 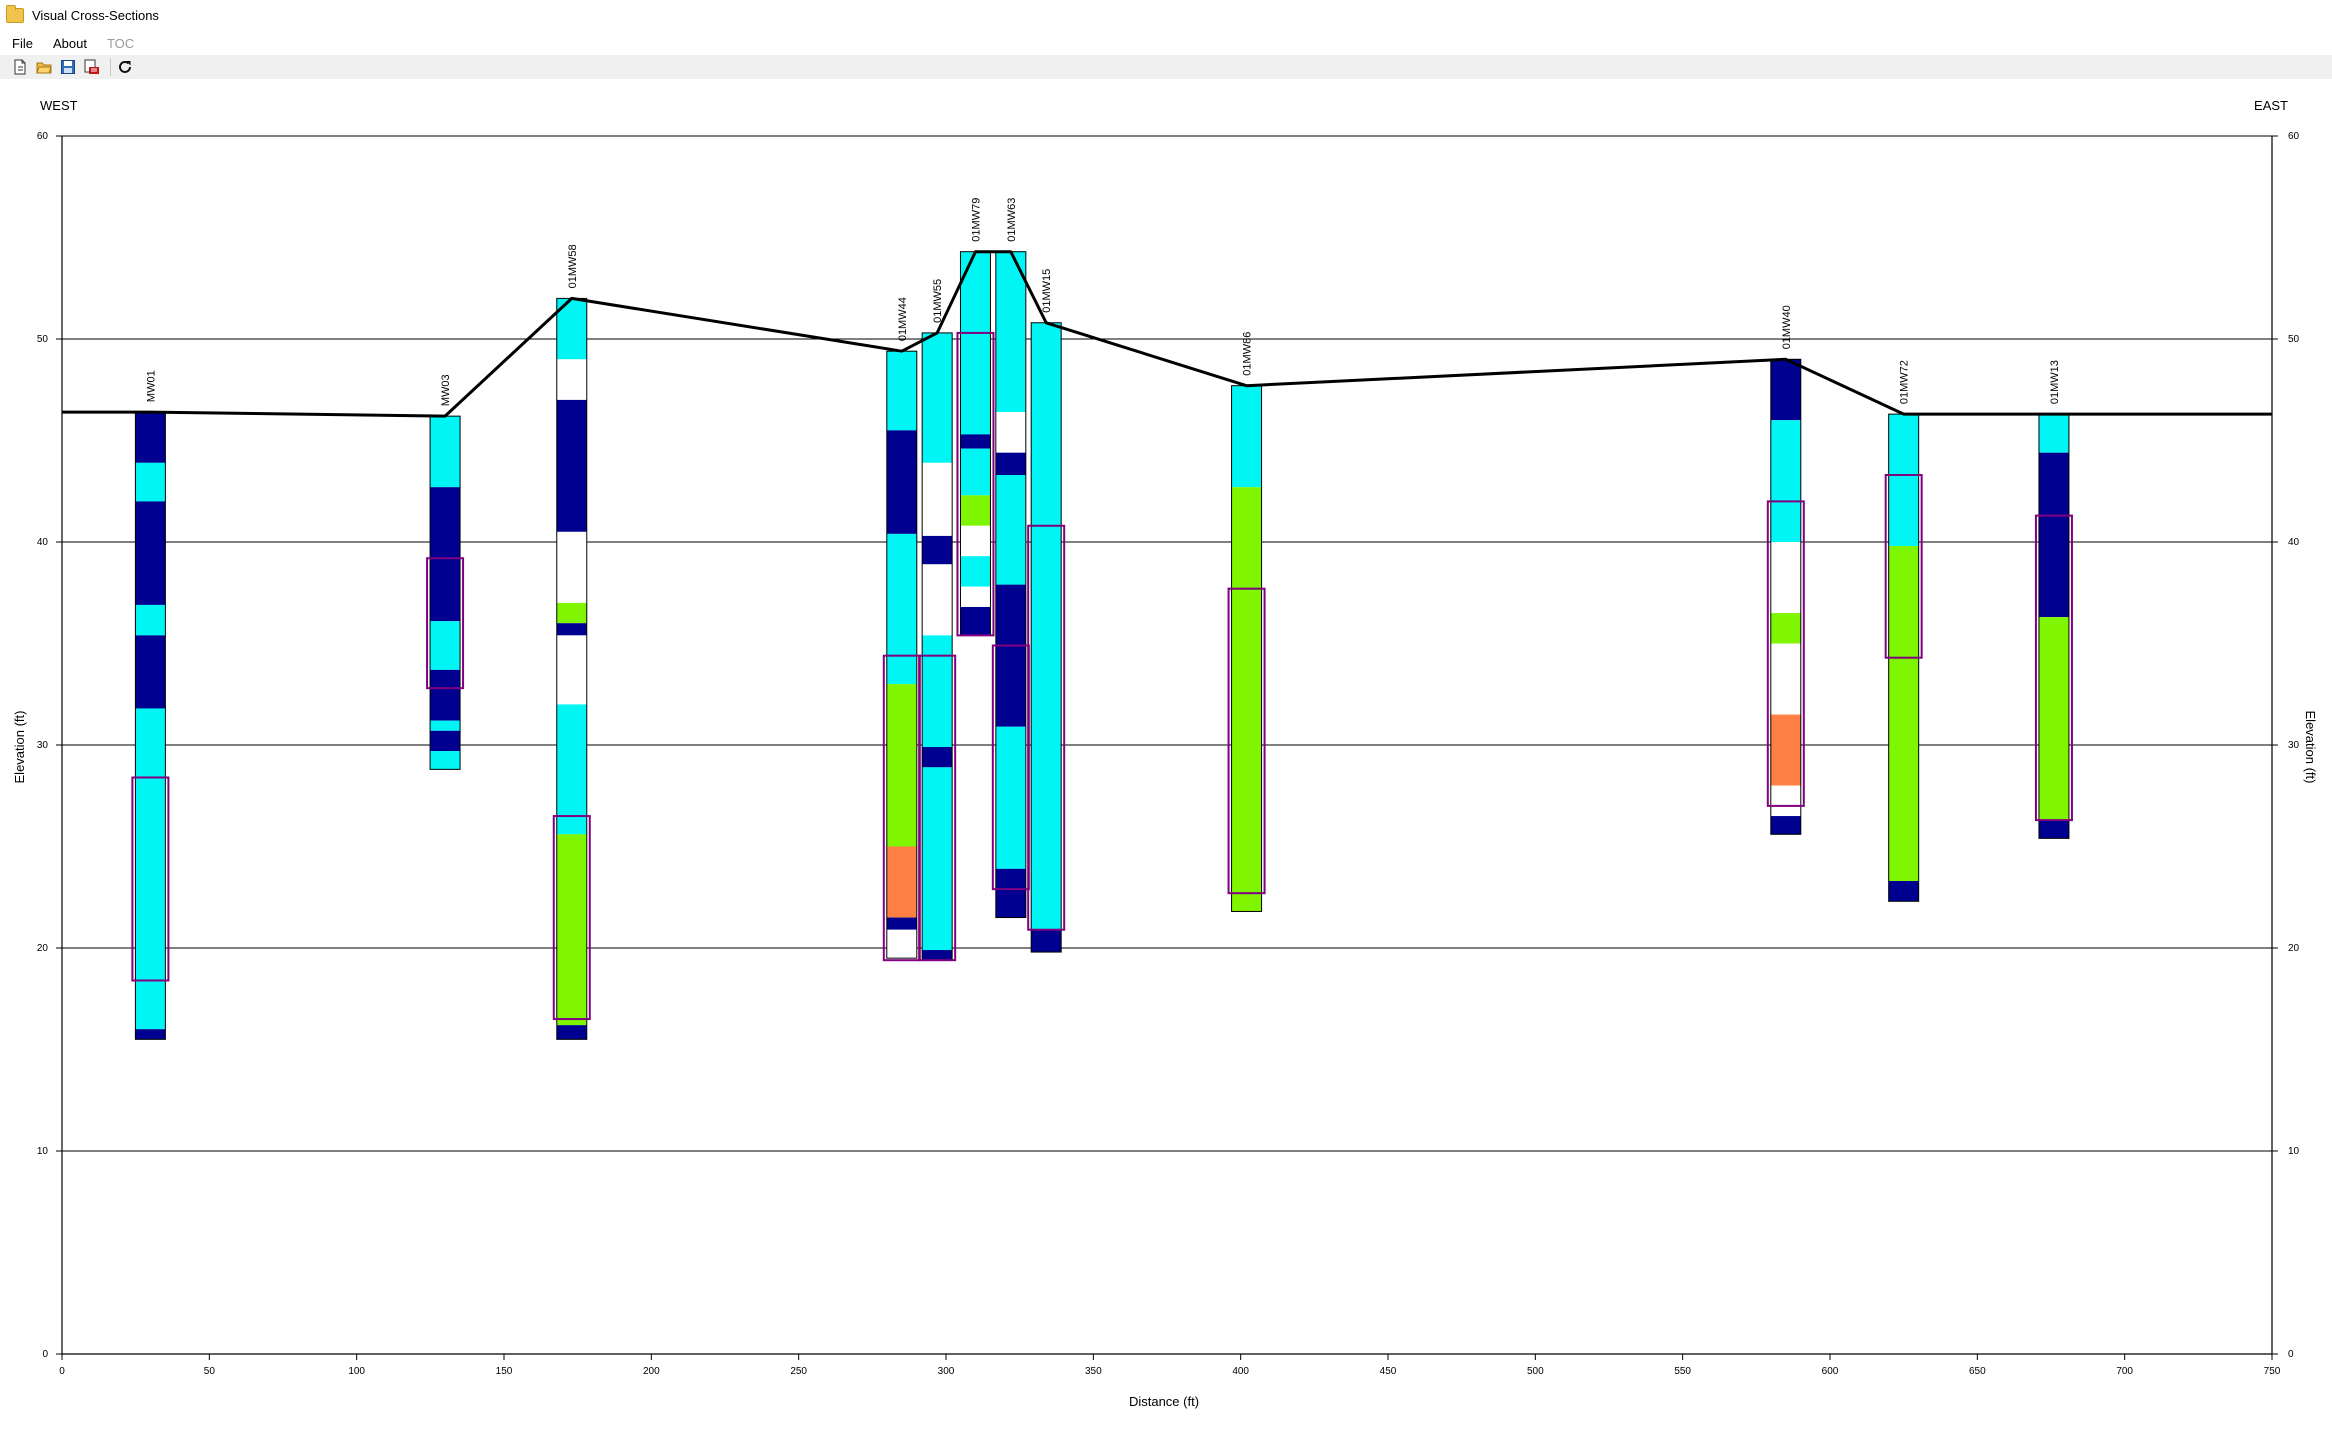 What do you see at coordinates (43, 136) in the screenshot?
I see `y-tick-label: 60` at bounding box center [43, 136].